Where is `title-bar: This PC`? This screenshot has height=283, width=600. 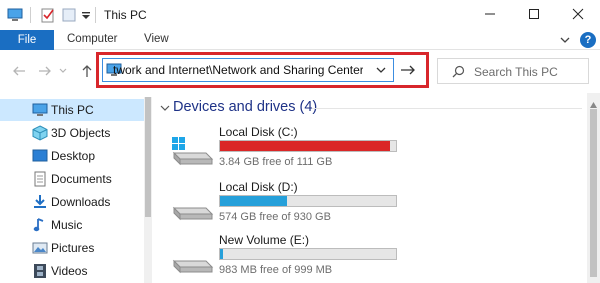
title-bar: This PC is located at coordinates (300, 15).